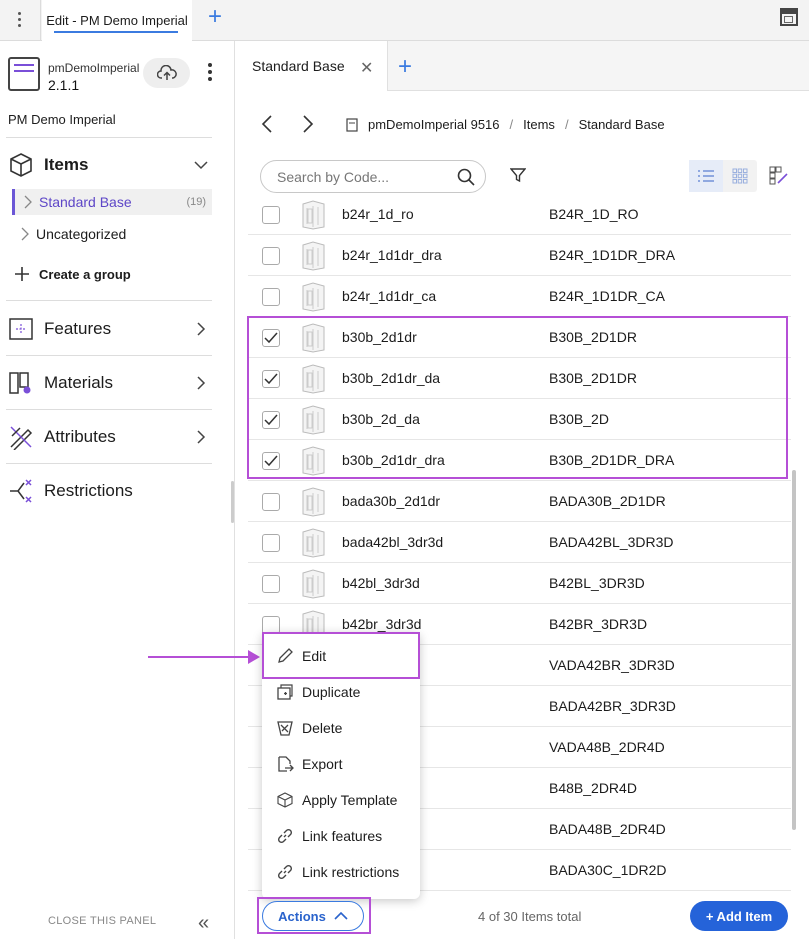 The image size is (809, 939). What do you see at coordinates (312, 66) in the screenshot?
I see `tab-standard-base: Standard Base ✕` at bounding box center [312, 66].